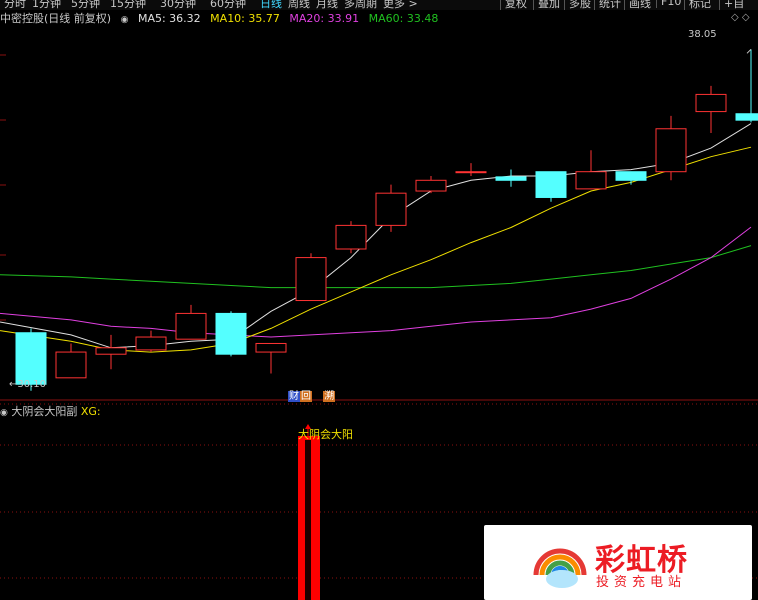 This screenshot has width=758, height=600. I want to click on watermark-subtitle: 投资充电站, so click(641, 582).